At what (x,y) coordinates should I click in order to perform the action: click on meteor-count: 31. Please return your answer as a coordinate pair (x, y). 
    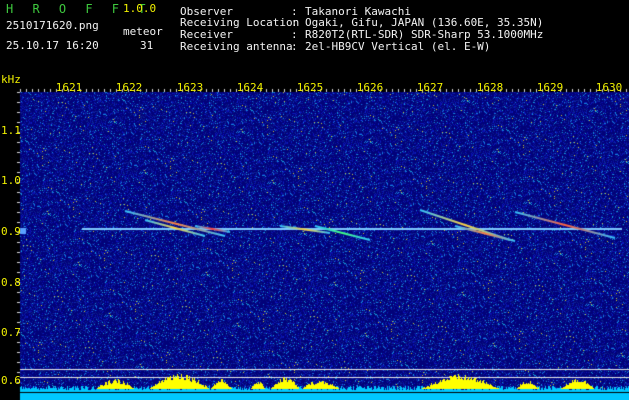
    Looking at the image, I should click on (147, 45).